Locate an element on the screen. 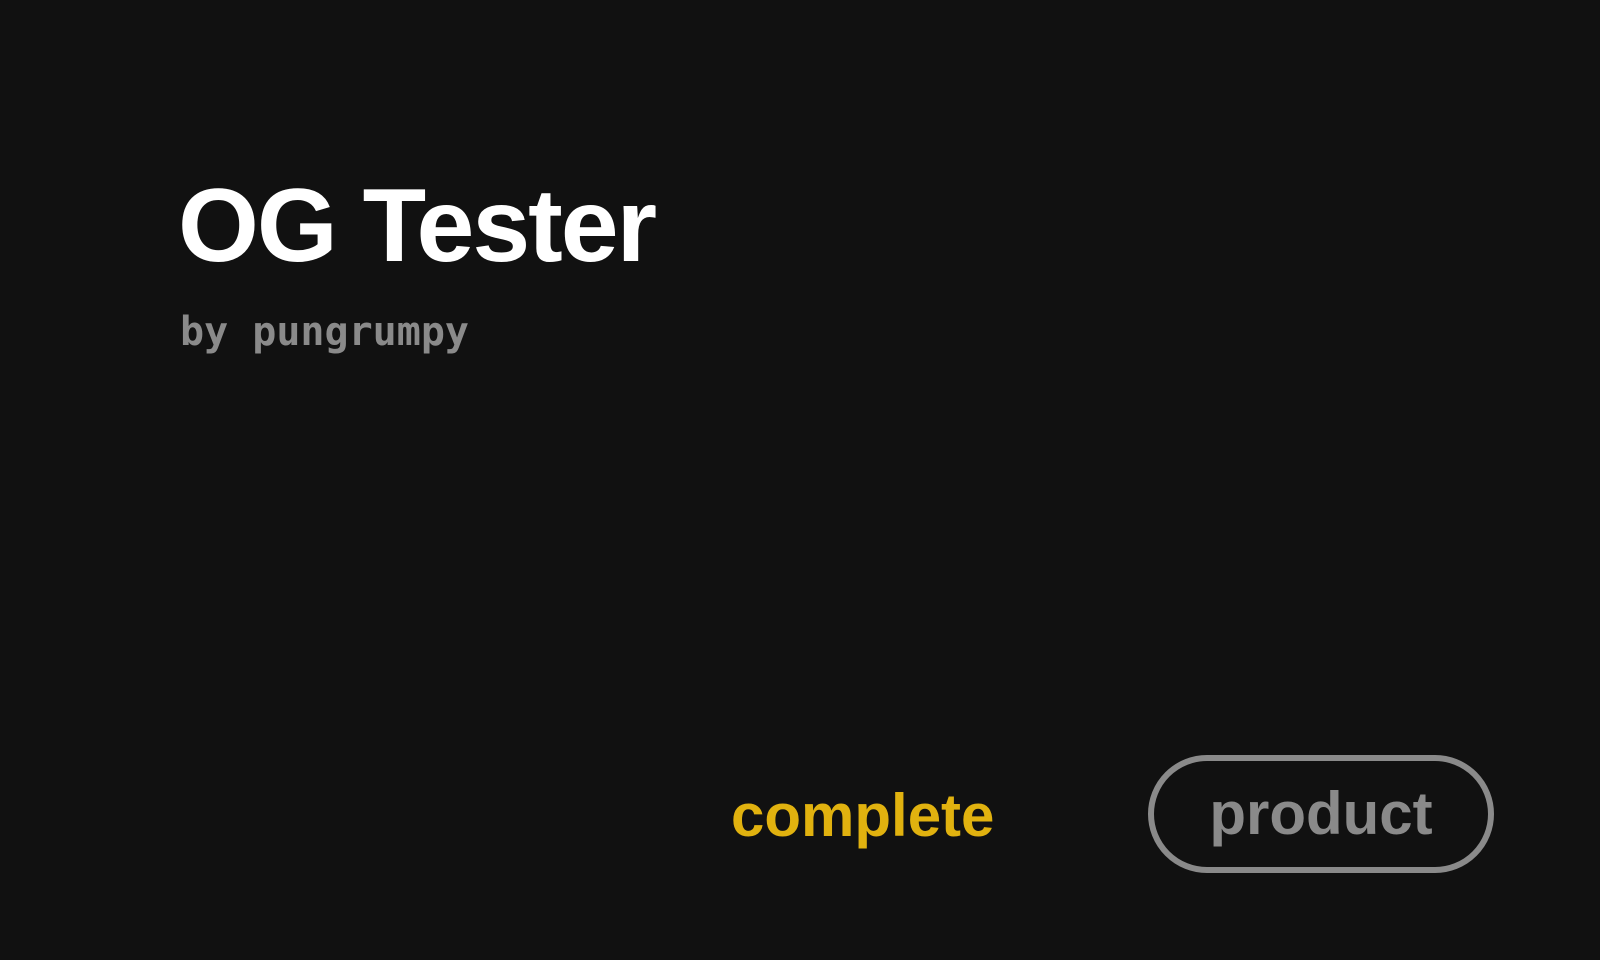  author-byline: by pungrumpy is located at coordinates (324, 332).